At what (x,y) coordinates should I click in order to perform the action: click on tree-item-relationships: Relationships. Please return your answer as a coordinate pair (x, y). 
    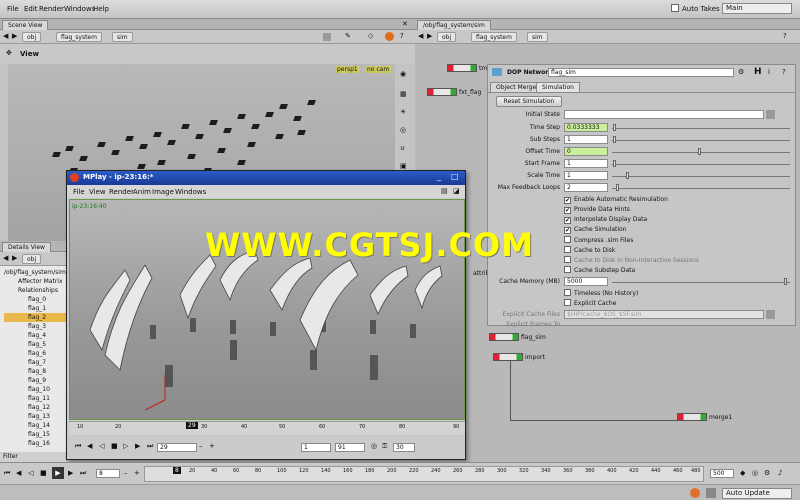
    Looking at the image, I should click on (35, 290).